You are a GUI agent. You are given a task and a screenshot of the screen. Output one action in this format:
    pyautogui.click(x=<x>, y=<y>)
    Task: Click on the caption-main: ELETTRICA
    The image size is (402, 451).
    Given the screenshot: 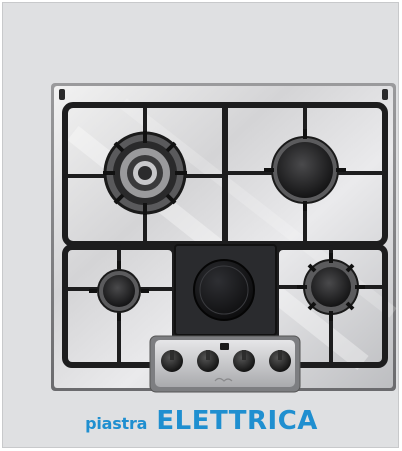 What is the action you would take?
    pyautogui.click(x=237, y=421)
    